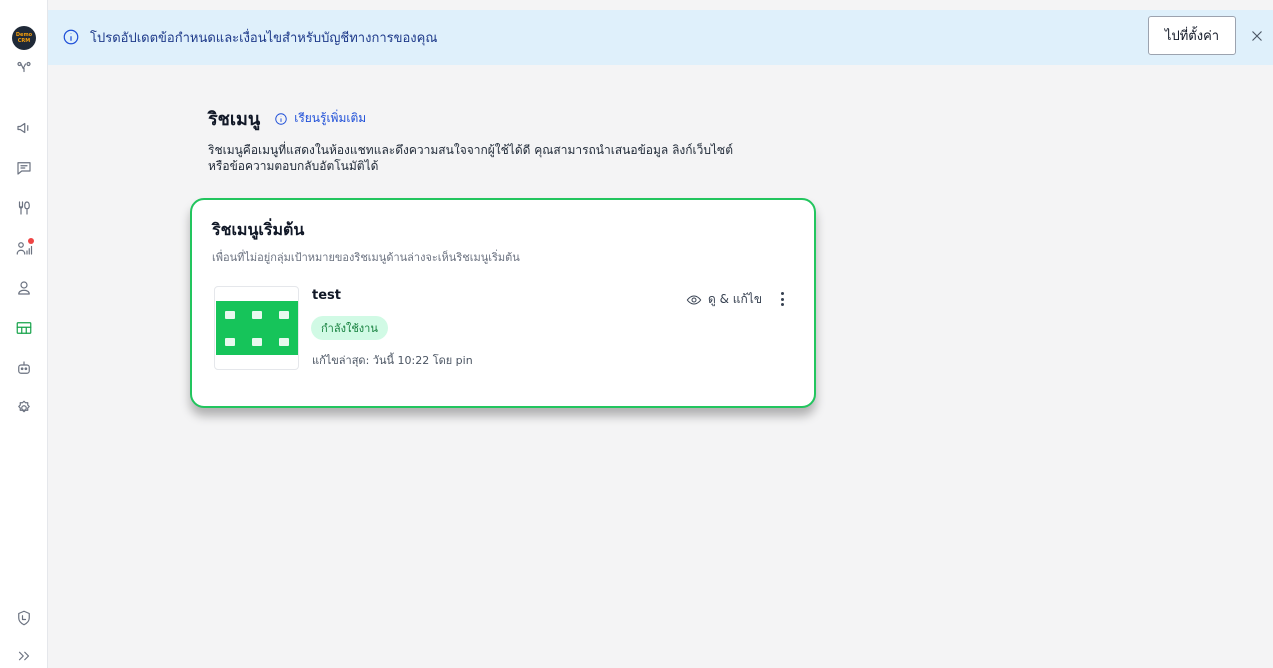  Describe the element at coordinates (330, 118) in the screenshot. I see `learn-more-label: เรียนรู้เพิ่มเติม` at that location.